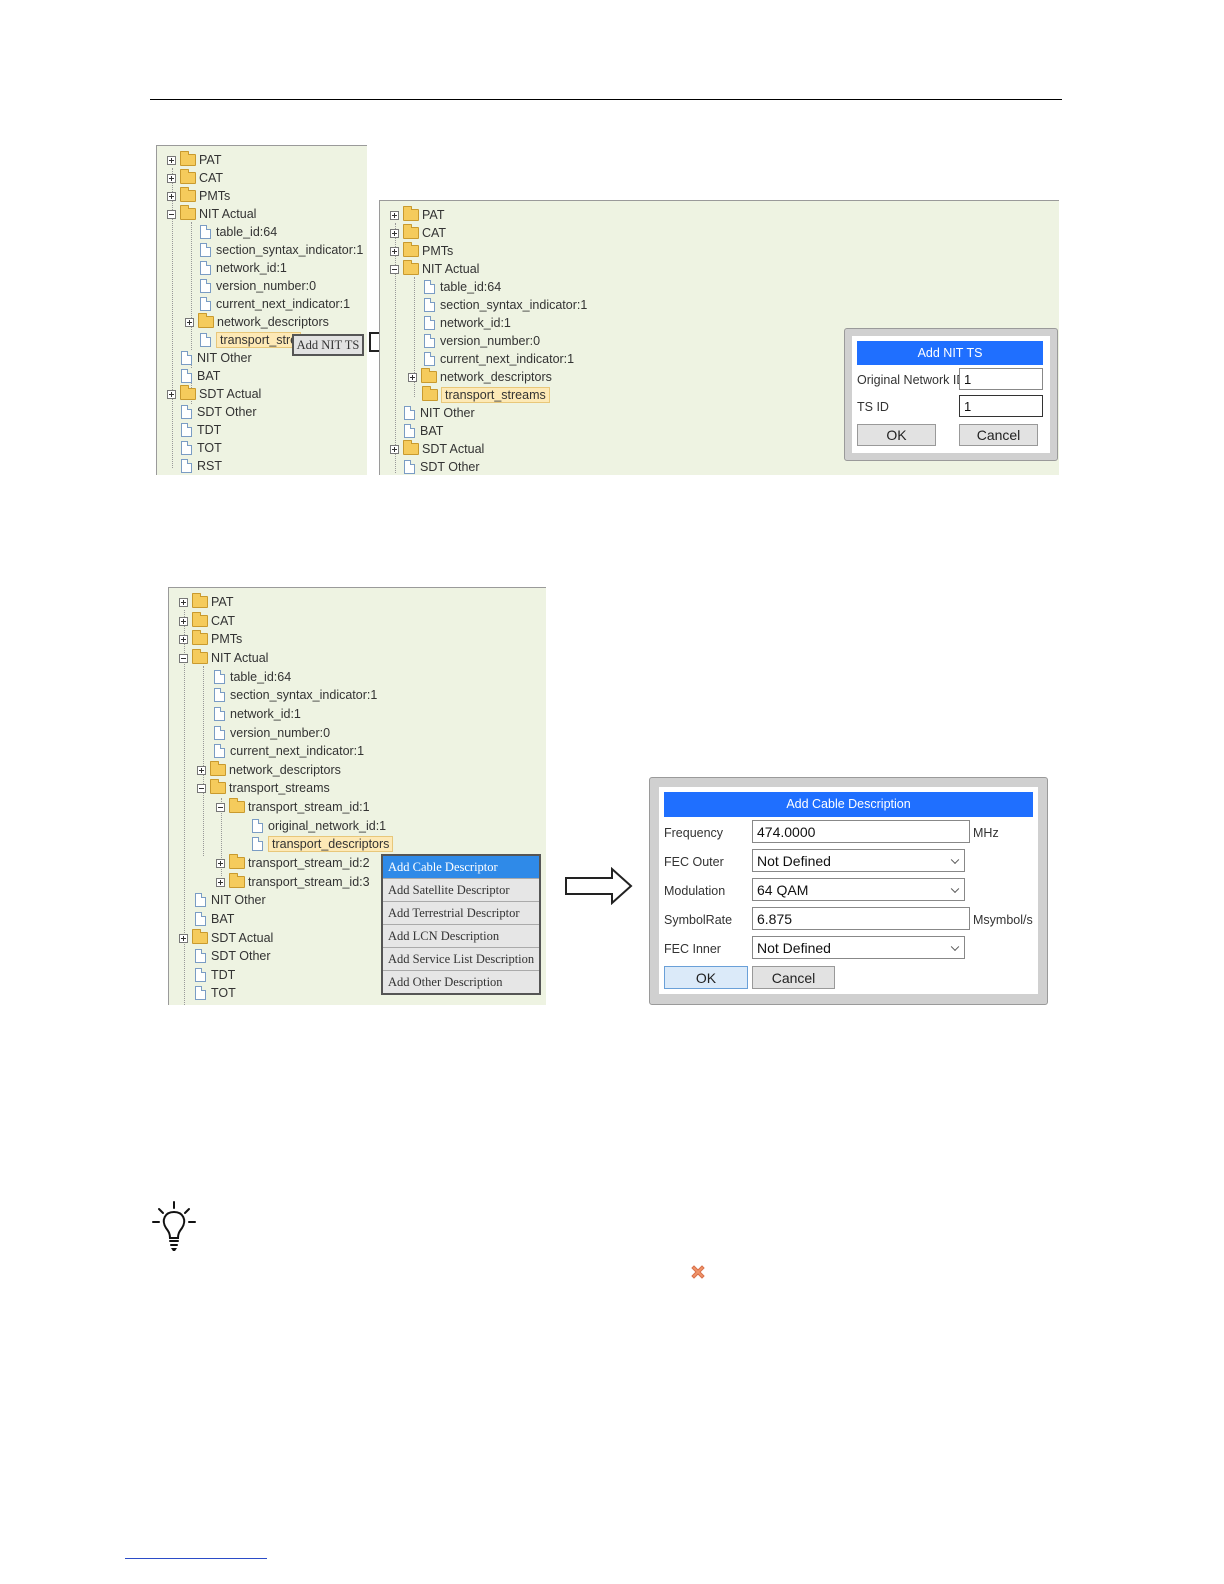 The height and width of the screenshot is (1584, 1224). Describe the element at coordinates (861, 918) in the screenshot. I see `symbolrate-input: 6.875` at that location.